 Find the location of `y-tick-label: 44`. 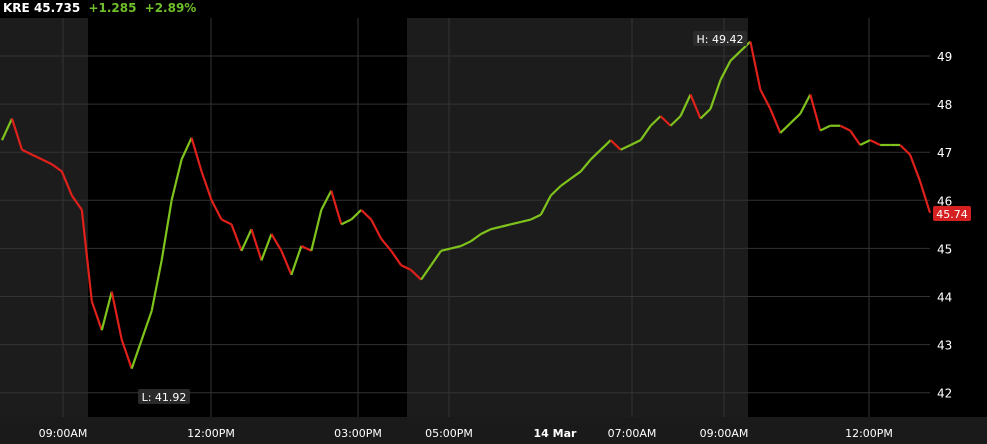

y-tick-label: 44 is located at coordinates (944, 298).